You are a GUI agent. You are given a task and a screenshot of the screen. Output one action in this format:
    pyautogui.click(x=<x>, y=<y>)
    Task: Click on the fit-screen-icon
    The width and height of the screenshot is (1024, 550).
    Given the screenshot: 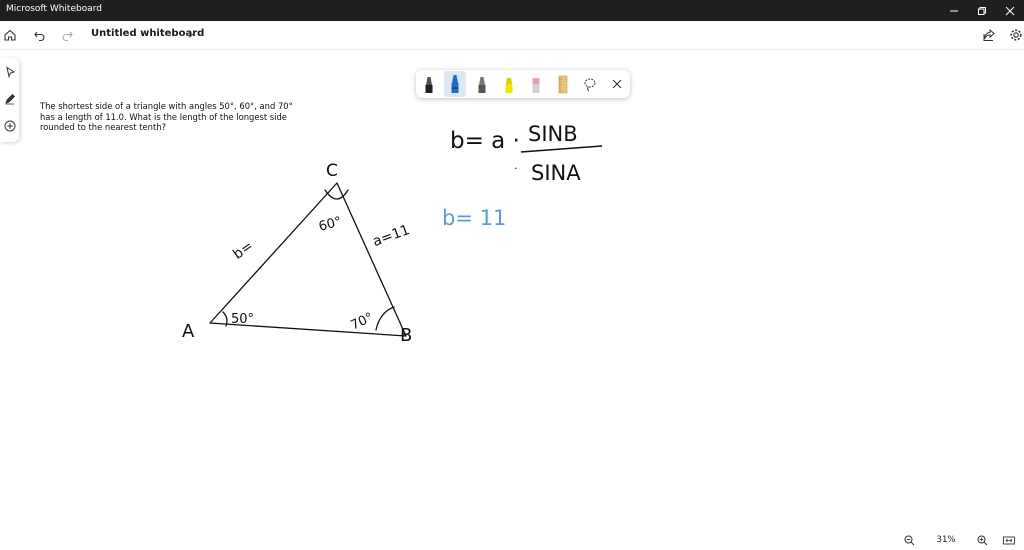 What is the action you would take?
    pyautogui.click(x=1009, y=540)
    